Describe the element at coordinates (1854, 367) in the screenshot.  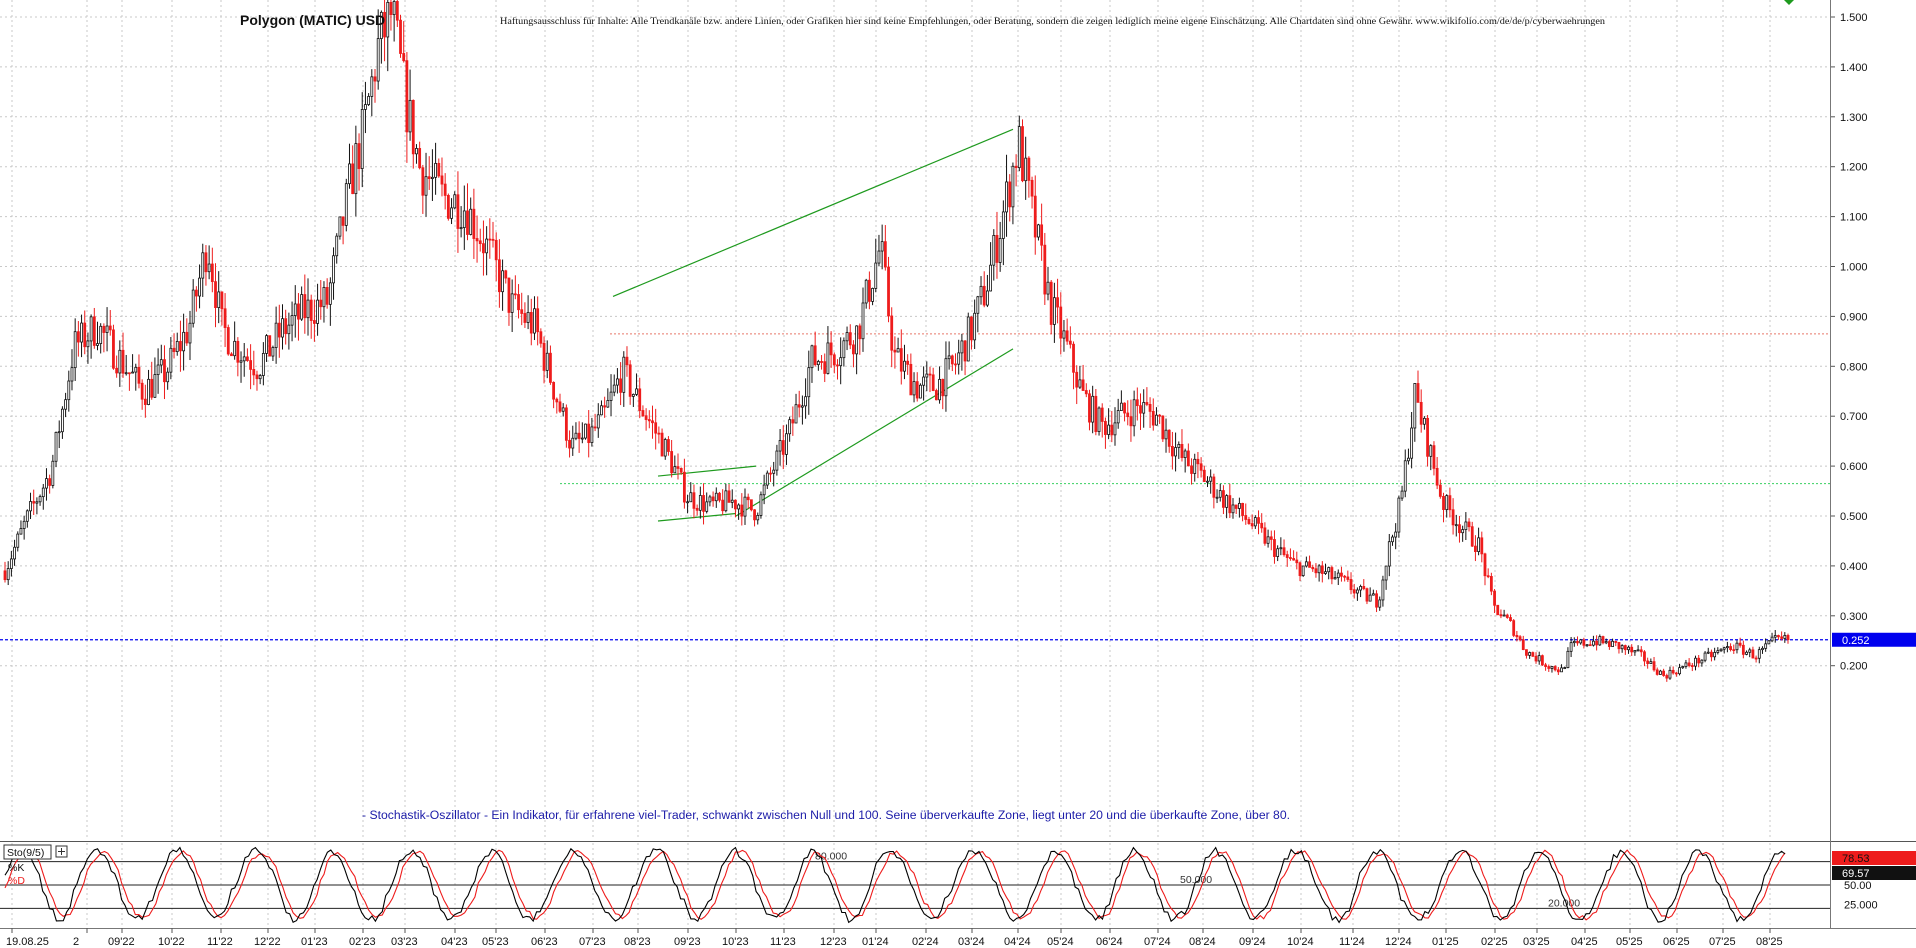
I see `y-tick-label: 0.800` at that location.